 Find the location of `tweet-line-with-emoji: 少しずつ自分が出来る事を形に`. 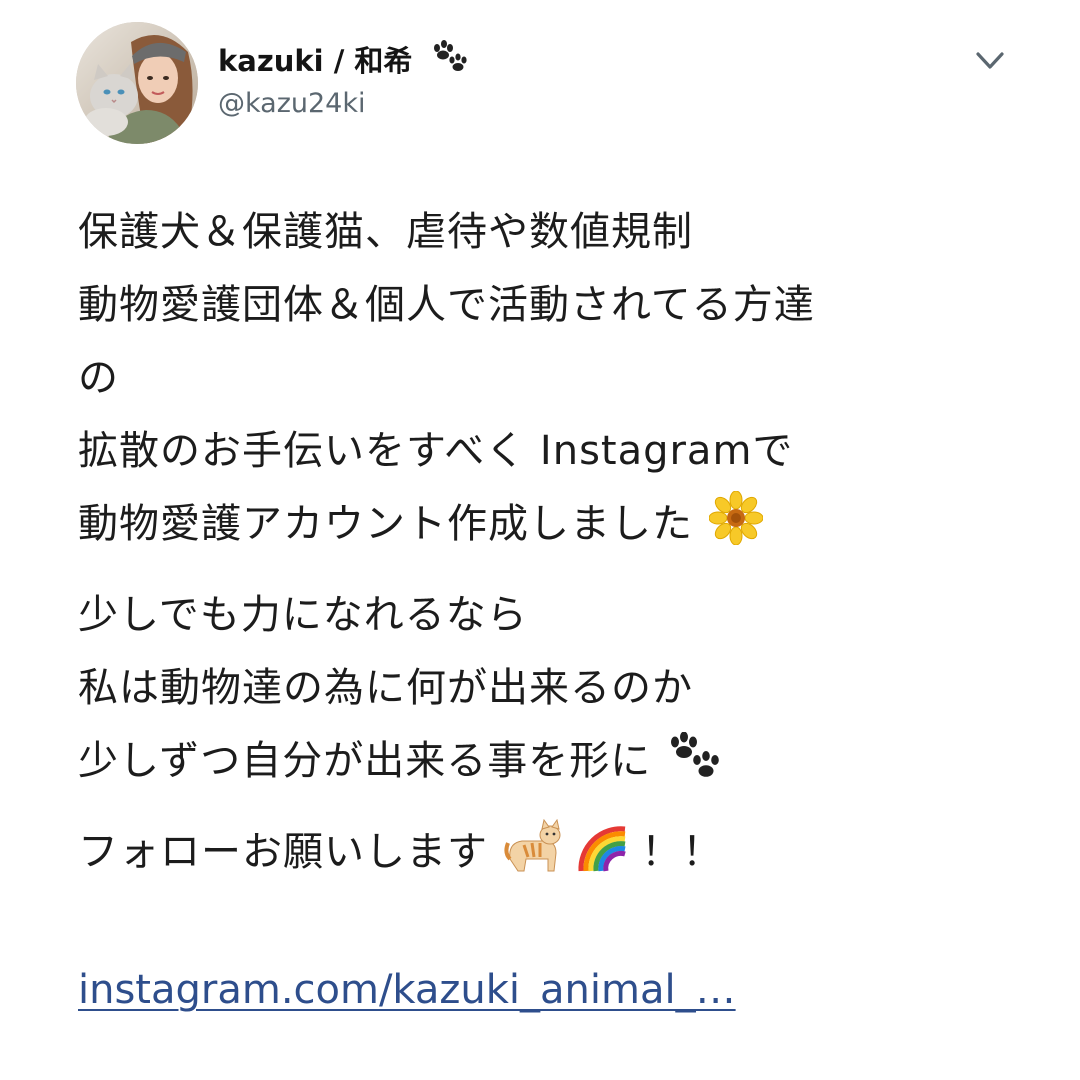

tweet-line-with-emoji: 少しずつ自分が出来る事を形に is located at coordinates (558, 761).